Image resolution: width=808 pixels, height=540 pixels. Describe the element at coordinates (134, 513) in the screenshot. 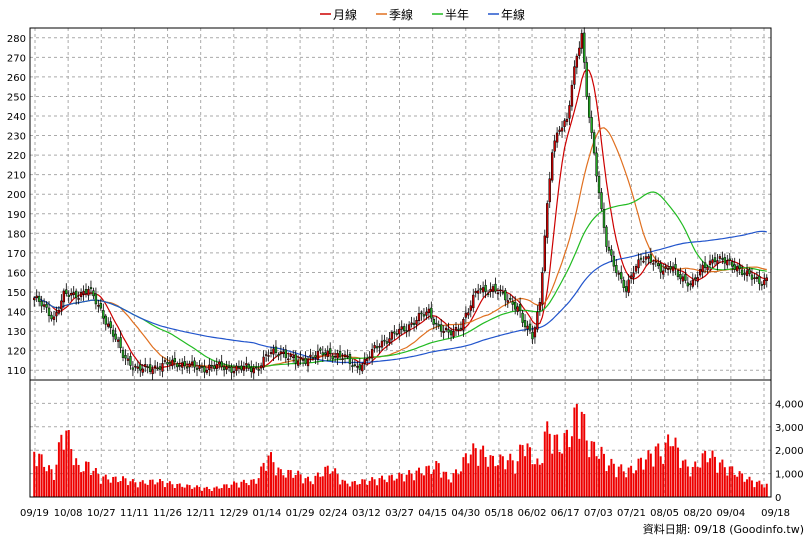

I see `x-tick-label: 11/11` at that location.